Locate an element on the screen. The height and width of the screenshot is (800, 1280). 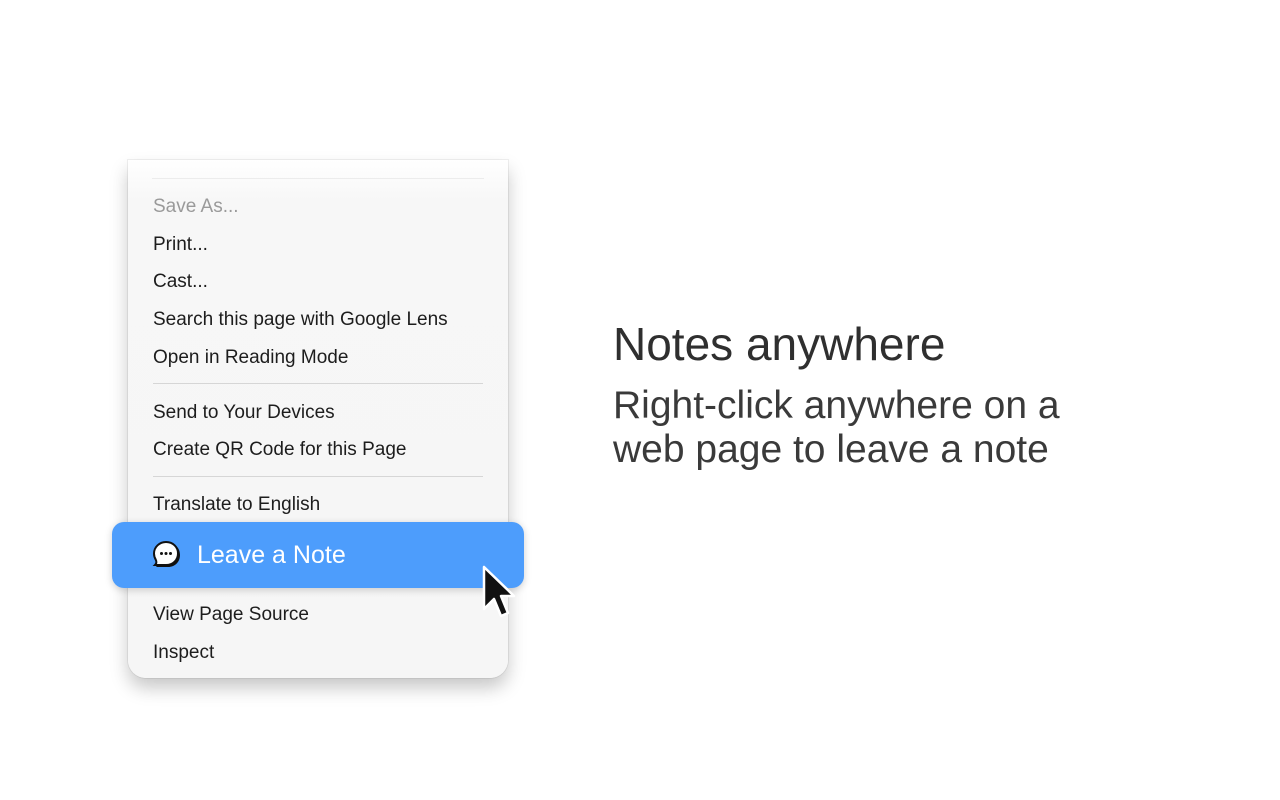
leave-a-note-label: Leave a Note is located at coordinates (271, 555).